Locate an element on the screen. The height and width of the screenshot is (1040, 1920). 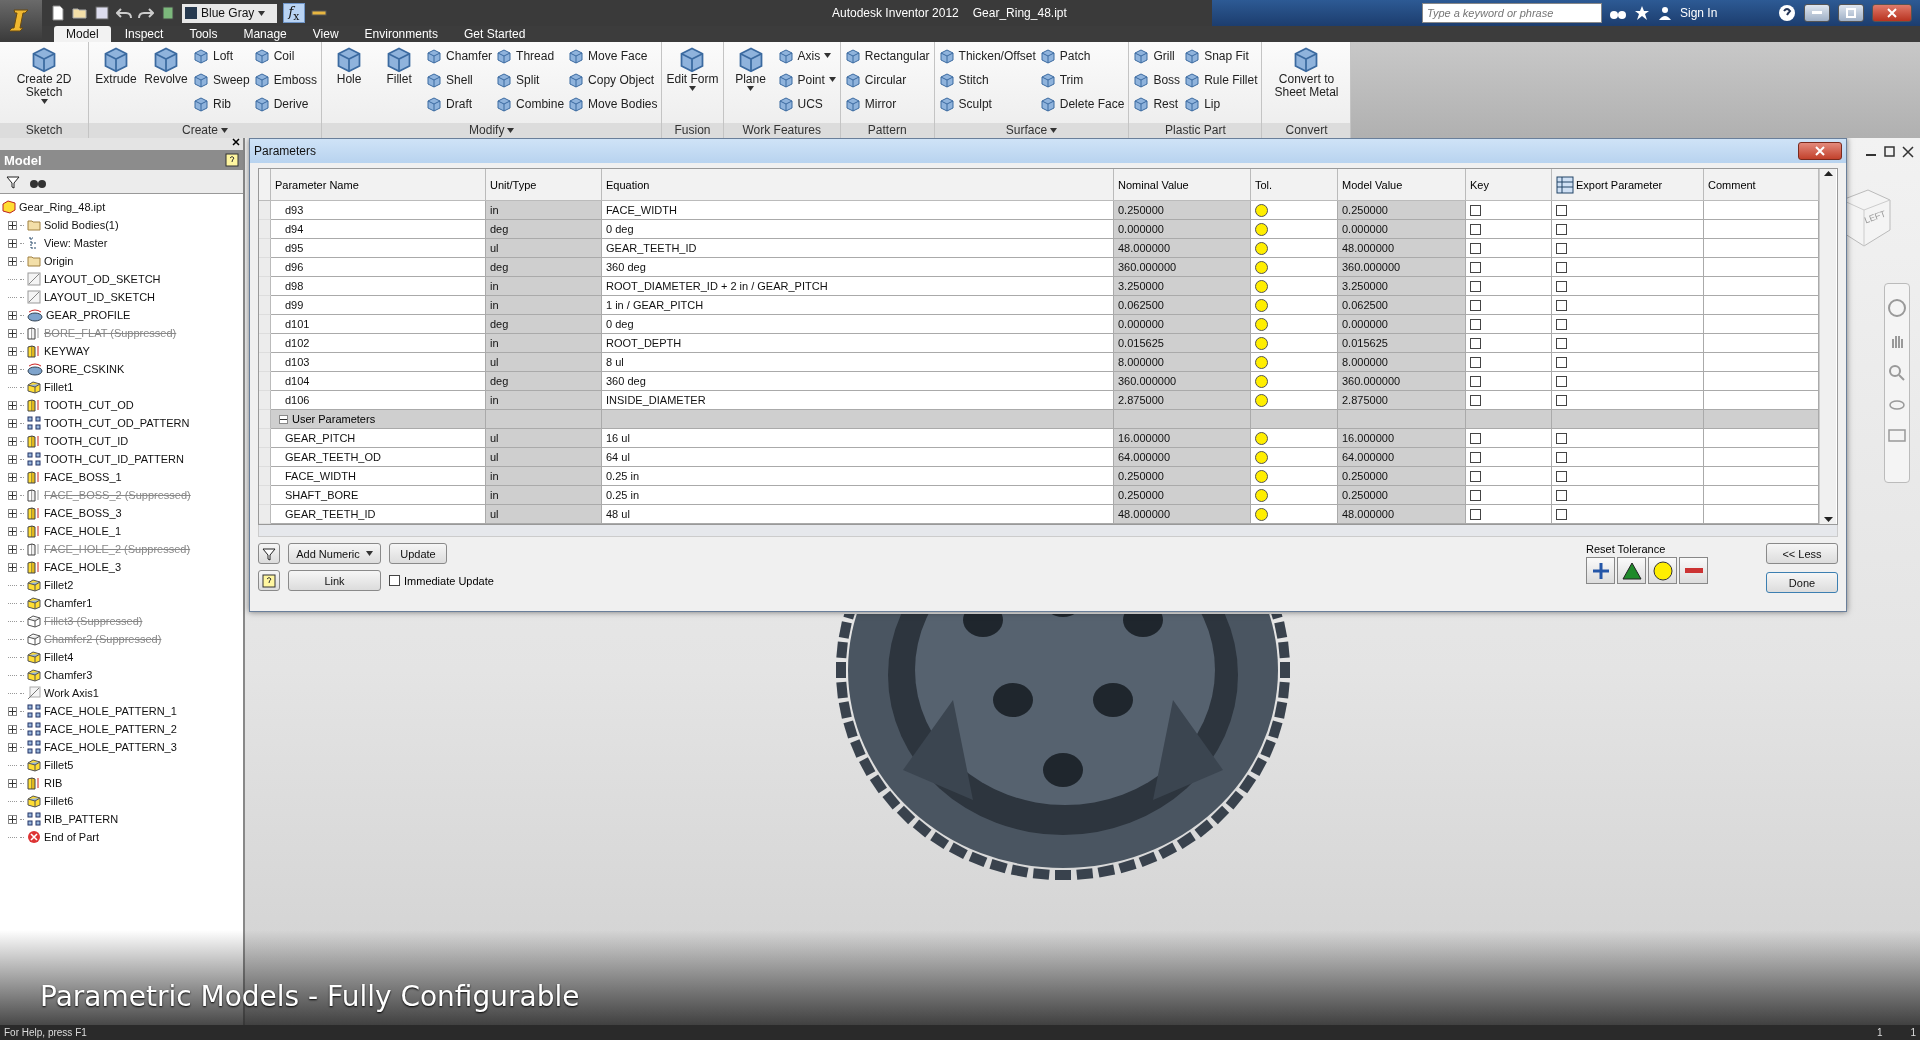
help-icon is located at coordinates (1787, 13).